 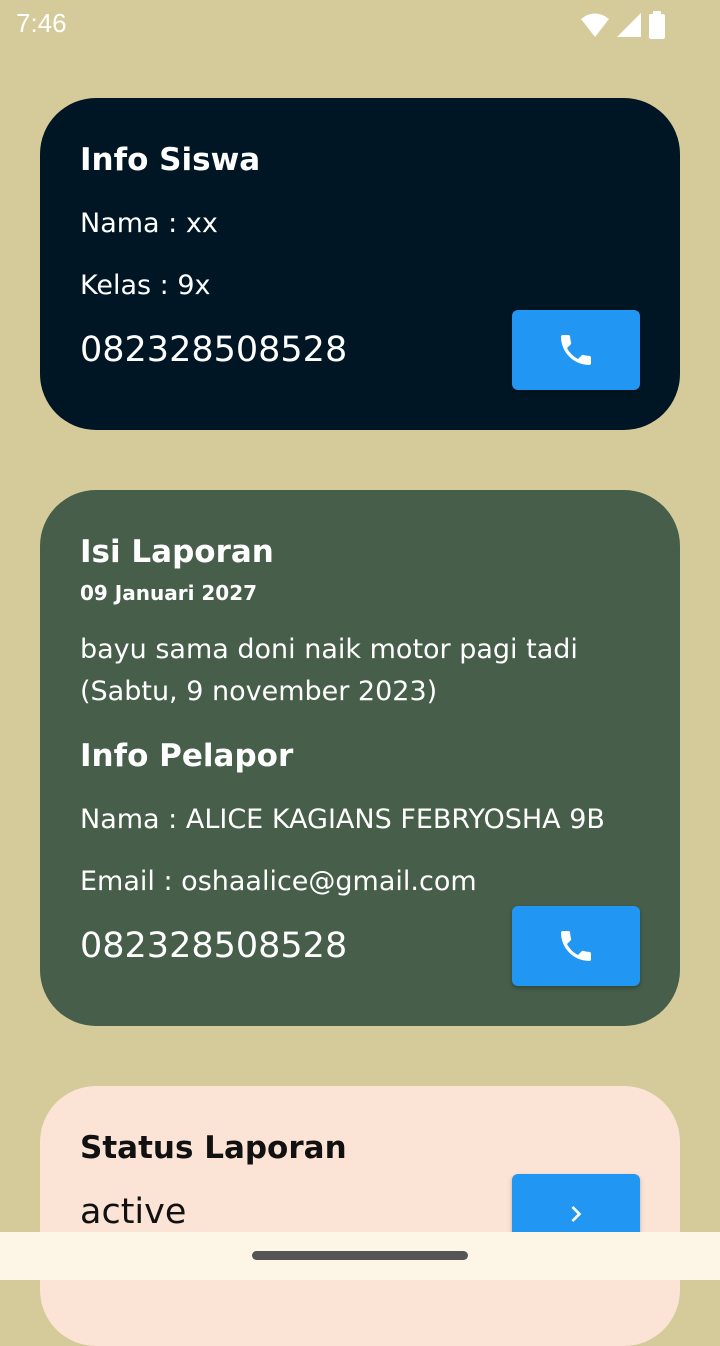 What do you see at coordinates (629, 25) in the screenshot?
I see `cell-signal-icon` at bounding box center [629, 25].